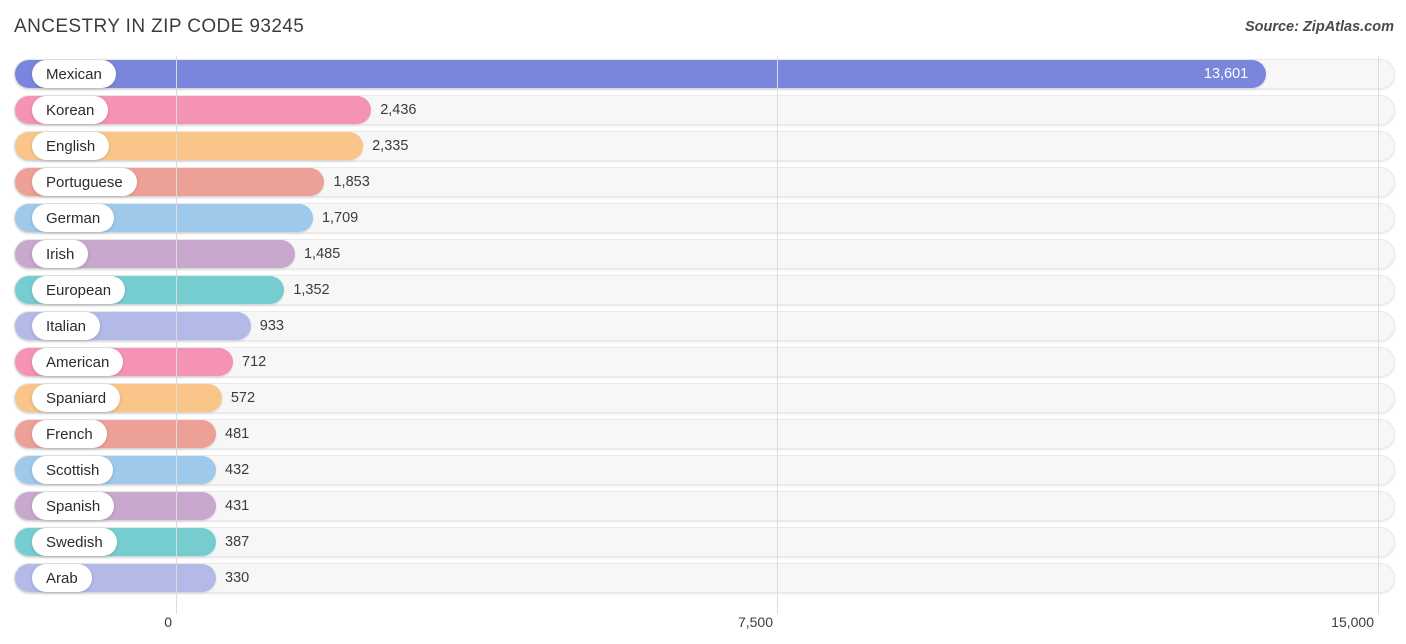  Describe the element at coordinates (703, 182) in the screenshot. I see `bar-row: Portuguese 1,853` at that location.